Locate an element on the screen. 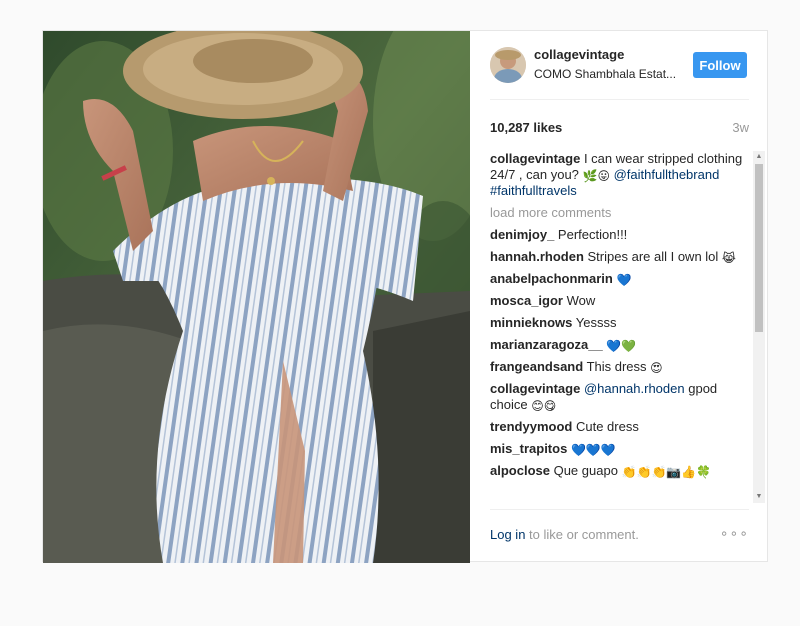  comment-username: alpoclose is located at coordinates (520, 470).